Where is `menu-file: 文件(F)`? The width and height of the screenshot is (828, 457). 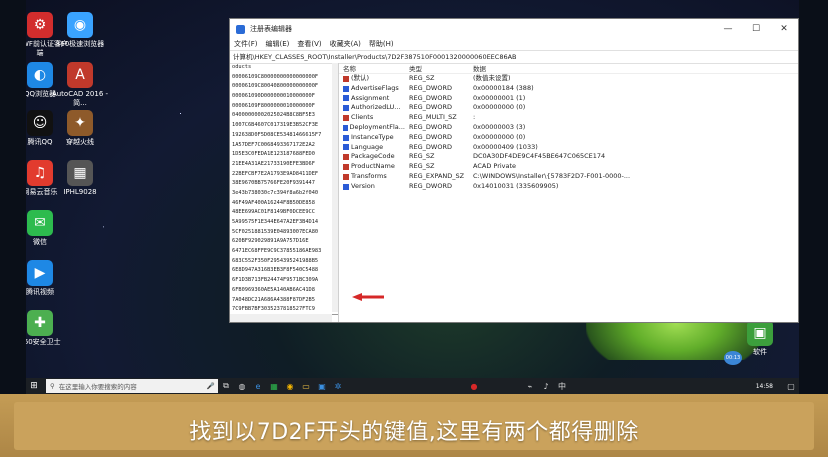 menu-file: 文件(F) is located at coordinates (246, 44).